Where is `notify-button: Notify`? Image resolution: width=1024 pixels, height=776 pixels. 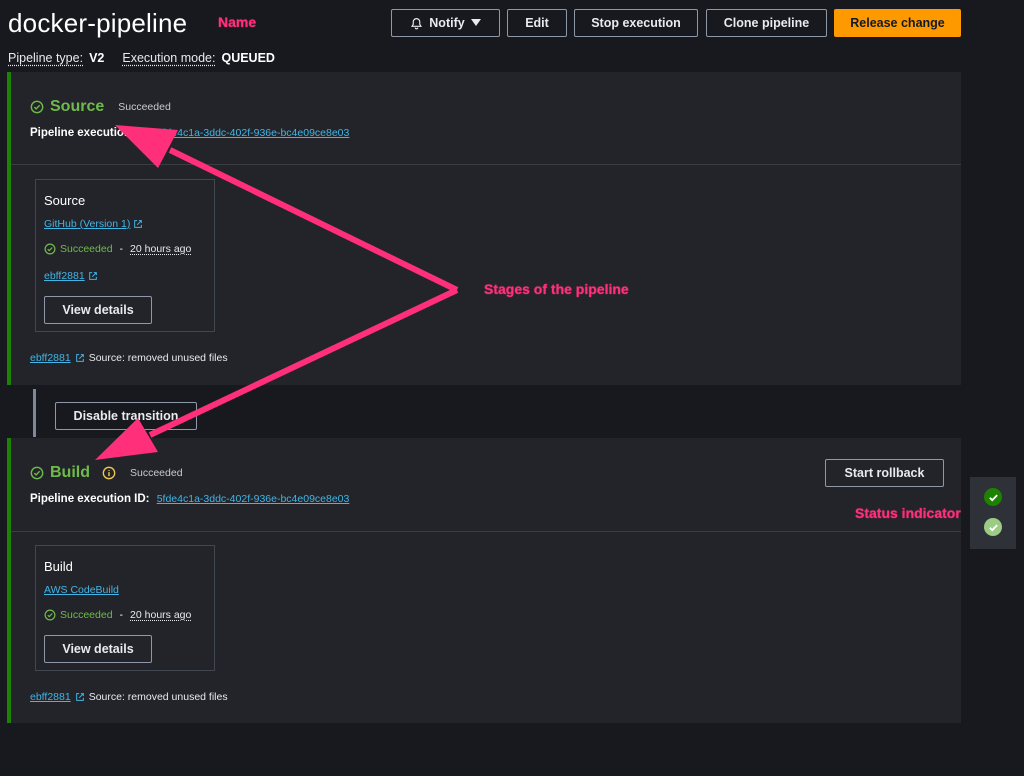
notify-button: Notify is located at coordinates (445, 23).